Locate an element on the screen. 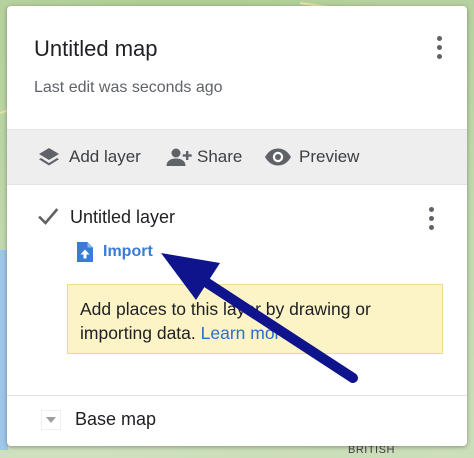 Image resolution: width=474 pixels, height=458 pixels. layer-more-vert-icon is located at coordinates (431, 218).